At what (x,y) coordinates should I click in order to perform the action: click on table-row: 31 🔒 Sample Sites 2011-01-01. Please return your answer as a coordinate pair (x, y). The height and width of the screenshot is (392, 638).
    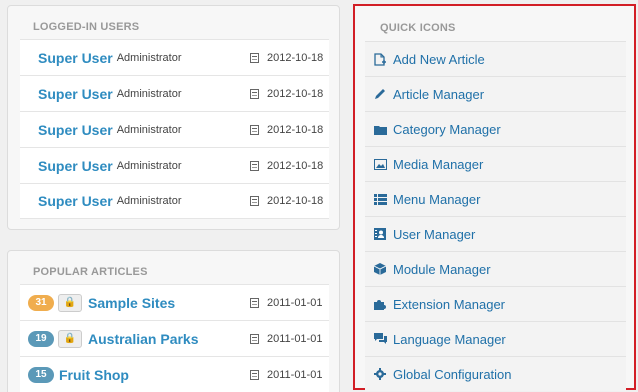
    Looking at the image, I should click on (174, 302).